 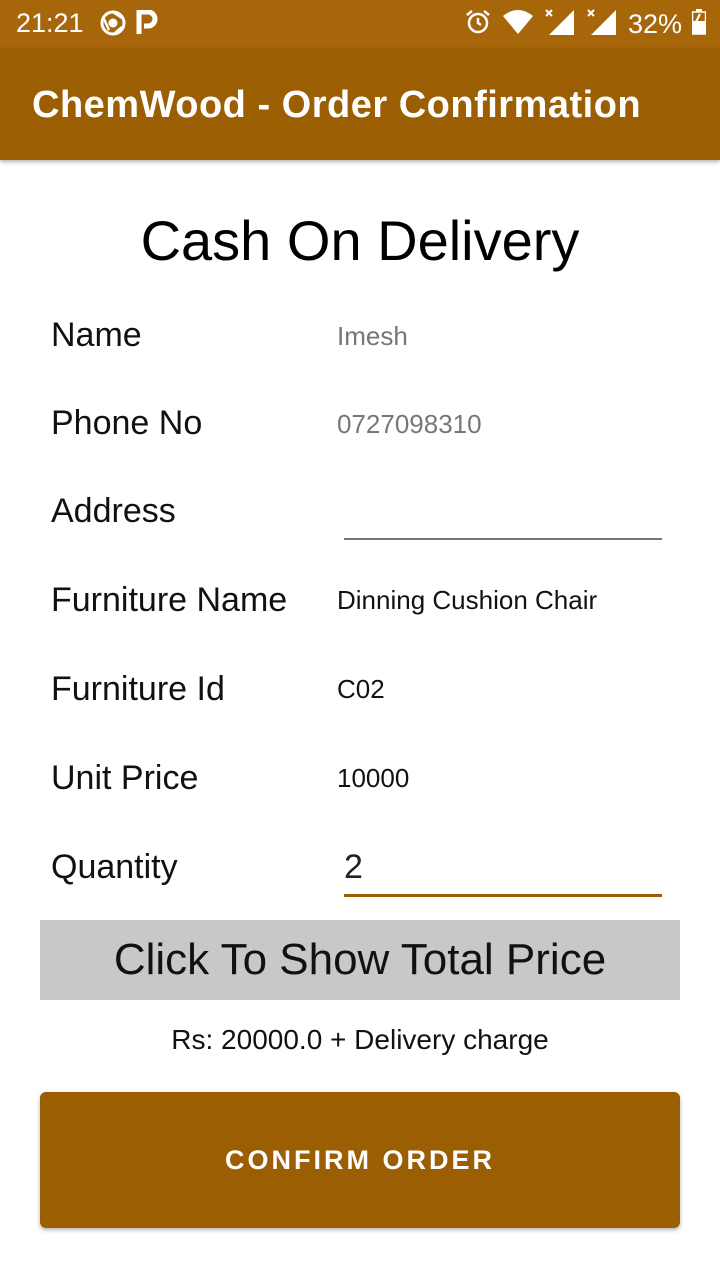 What do you see at coordinates (699, 24) in the screenshot?
I see `battery-charging-icon` at bounding box center [699, 24].